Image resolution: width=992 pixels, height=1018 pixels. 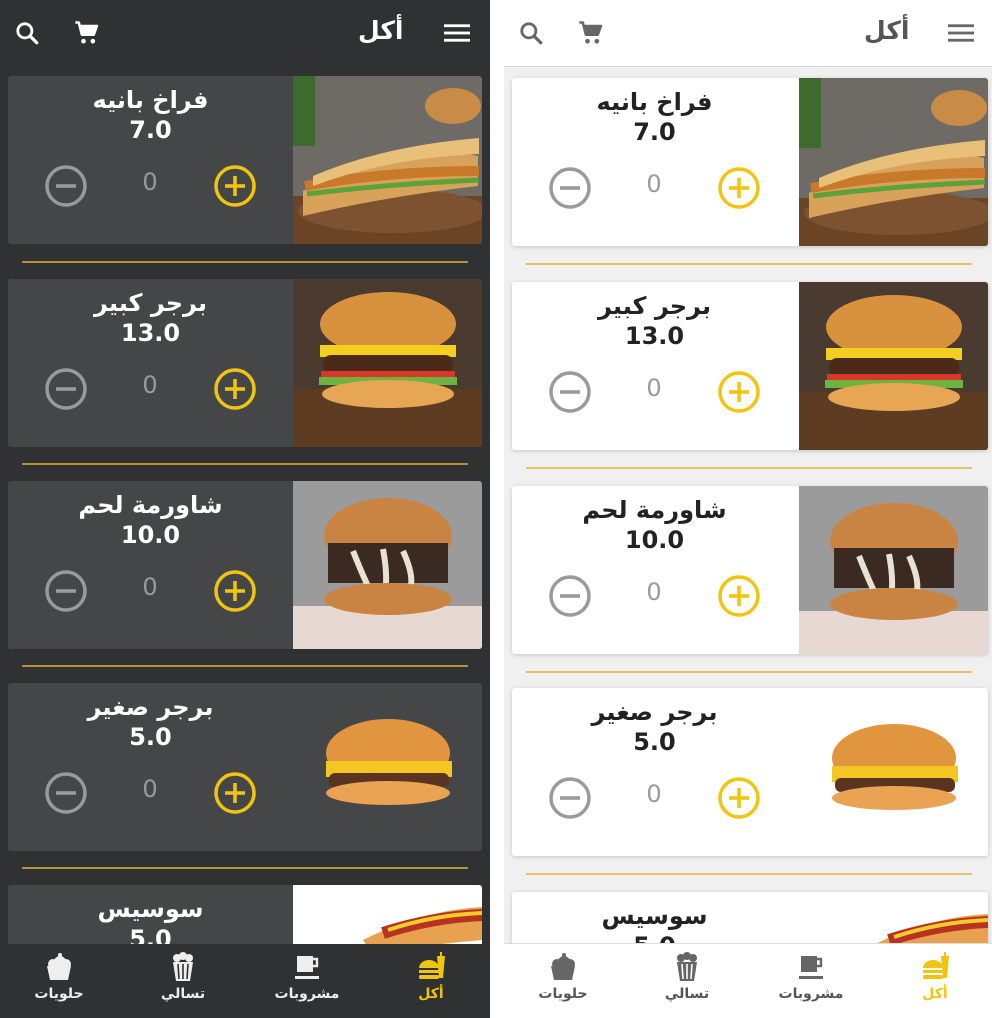 What do you see at coordinates (59, 967) in the screenshot?
I see `cake-icon` at bounding box center [59, 967].